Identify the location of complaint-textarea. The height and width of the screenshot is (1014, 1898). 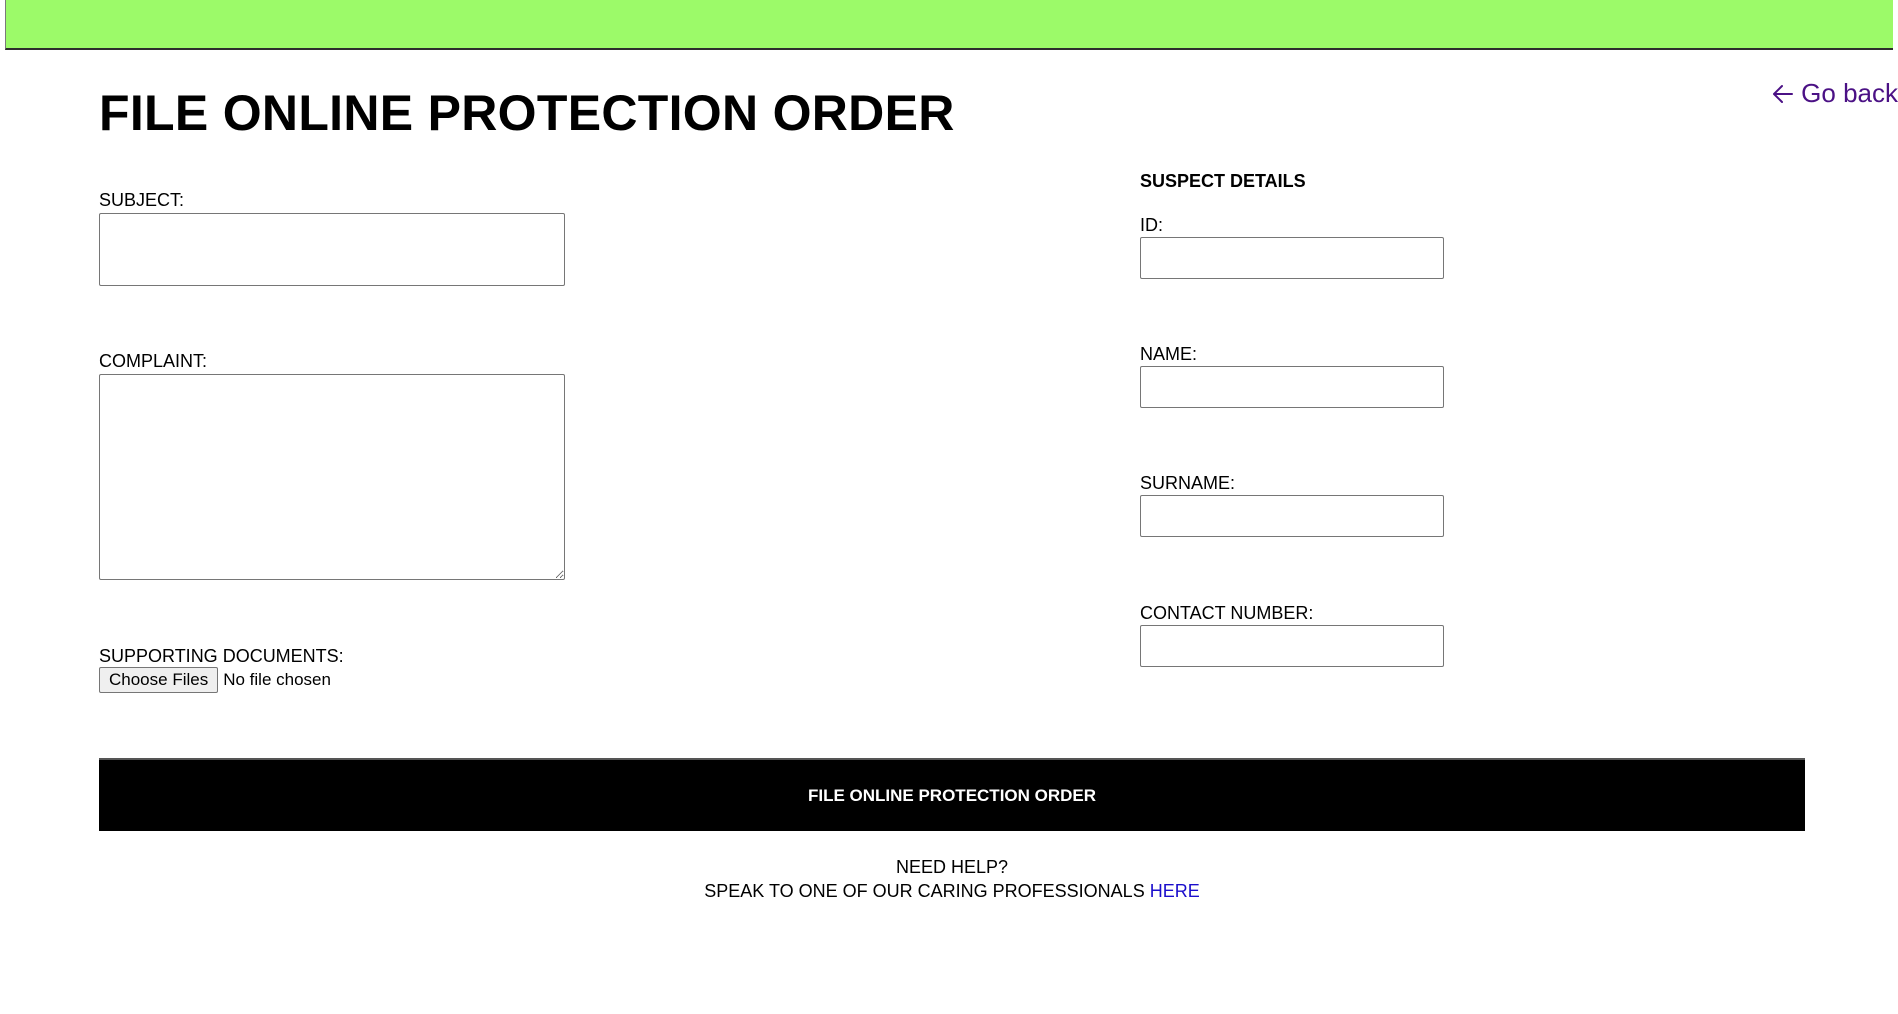
(332, 477).